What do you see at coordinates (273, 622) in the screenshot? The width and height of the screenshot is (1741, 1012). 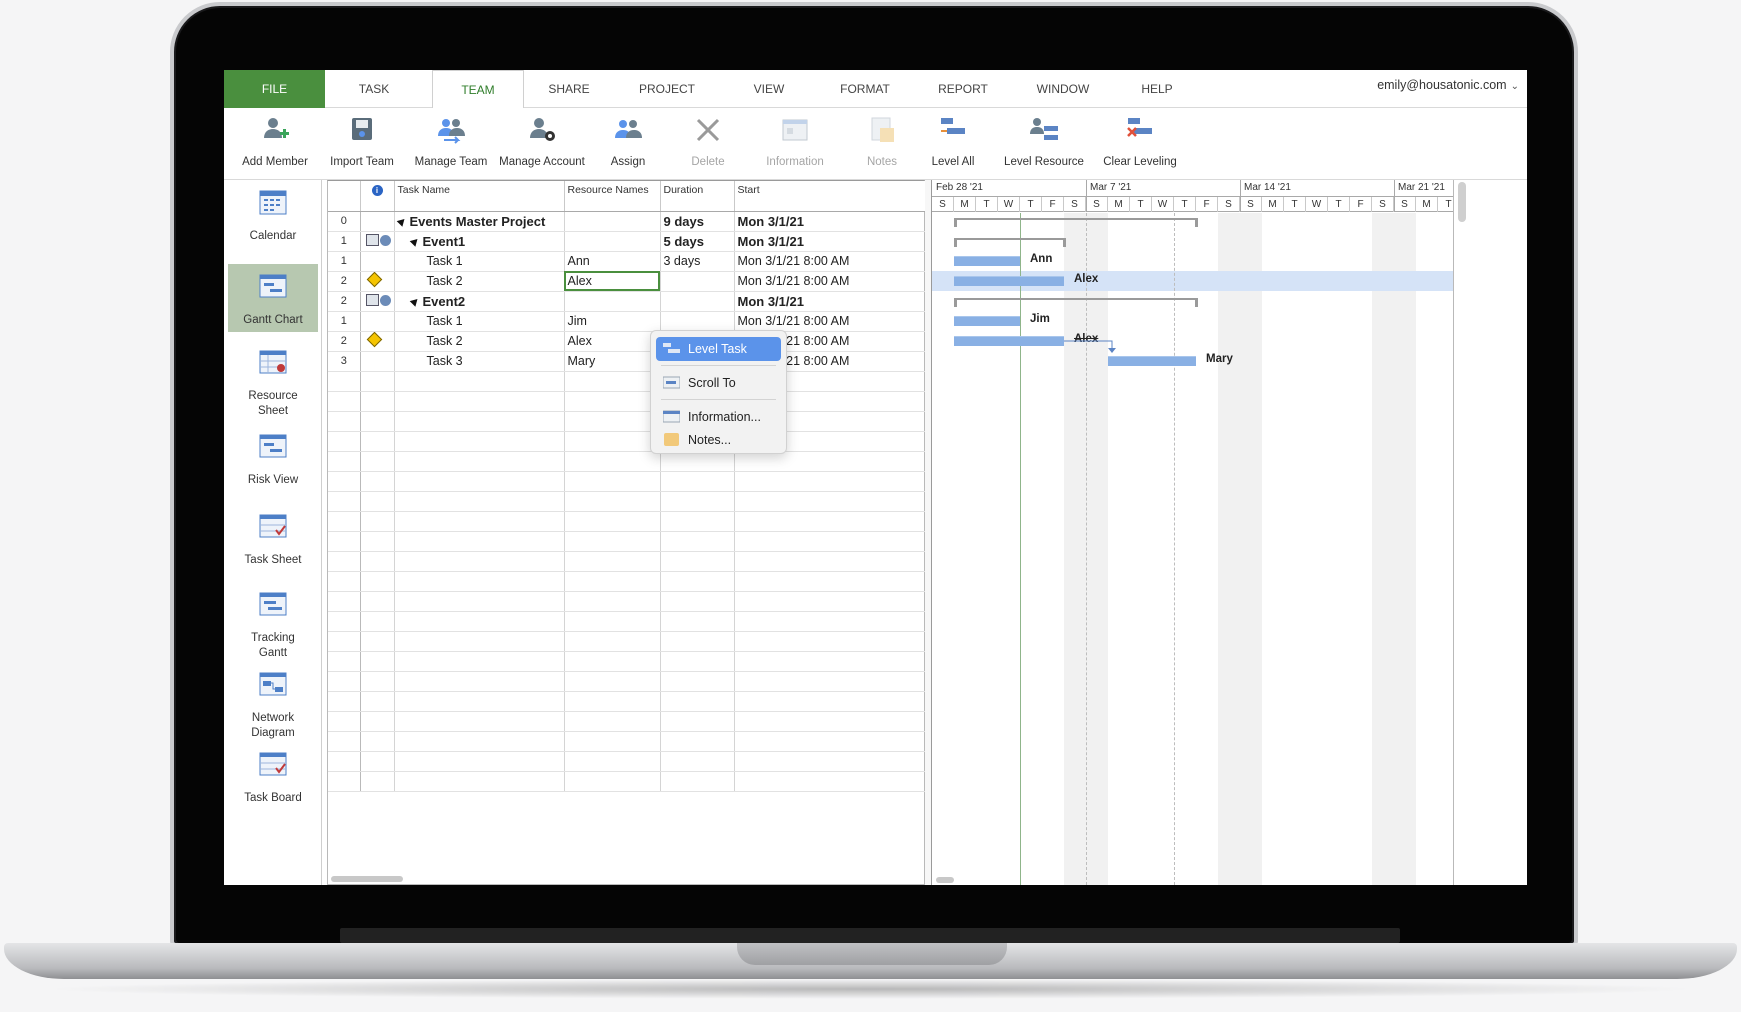 I see `view-tracking-gantt: TrackingGantt` at bounding box center [273, 622].